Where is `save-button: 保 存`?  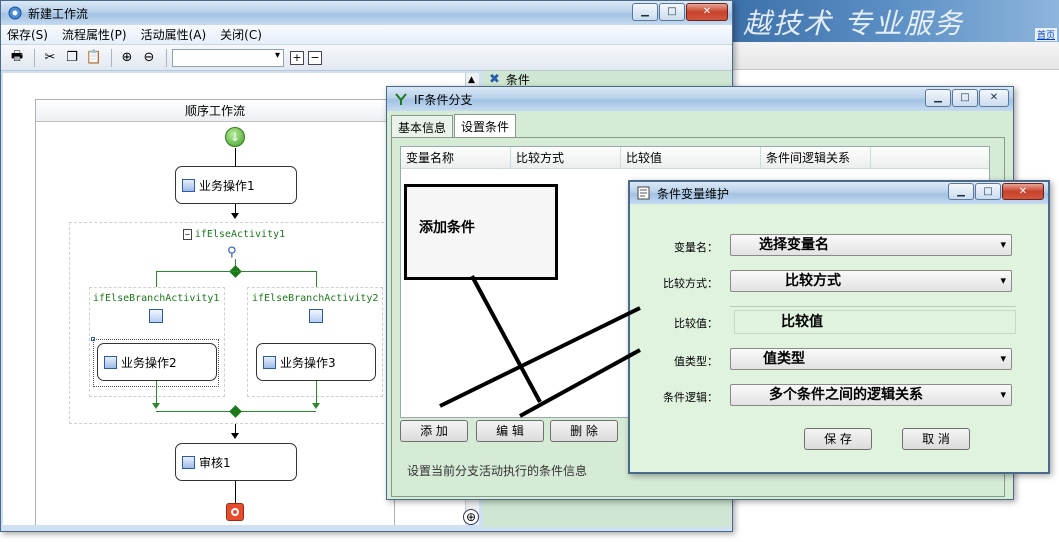
save-button: 保 存 is located at coordinates (838, 439).